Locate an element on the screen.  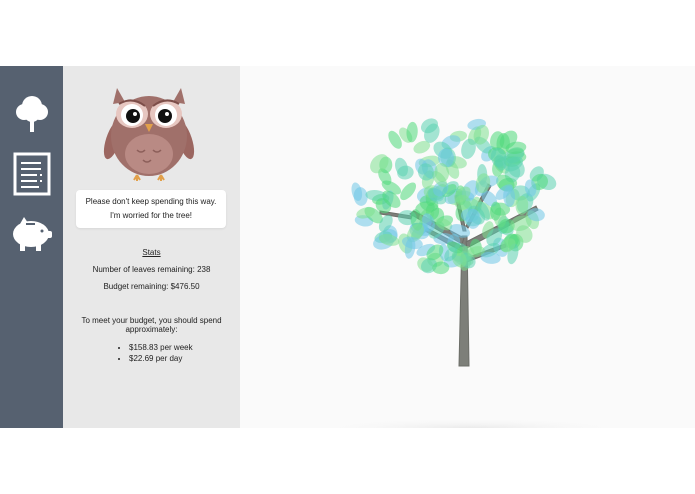
piggy-bank-icon is located at coordinates (32, 234).